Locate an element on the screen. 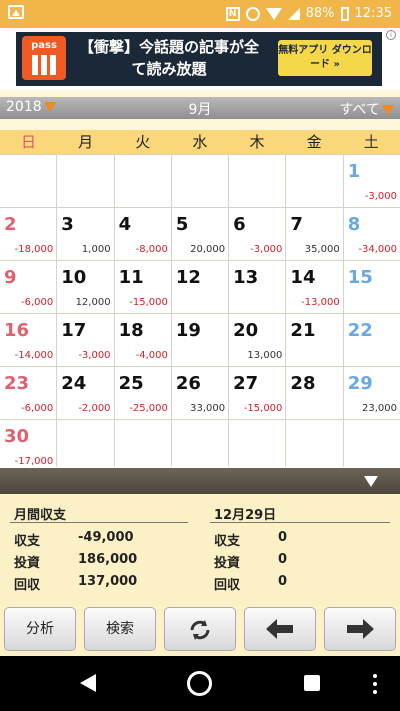  day-number: 8 is located at coordinates (354, 224).